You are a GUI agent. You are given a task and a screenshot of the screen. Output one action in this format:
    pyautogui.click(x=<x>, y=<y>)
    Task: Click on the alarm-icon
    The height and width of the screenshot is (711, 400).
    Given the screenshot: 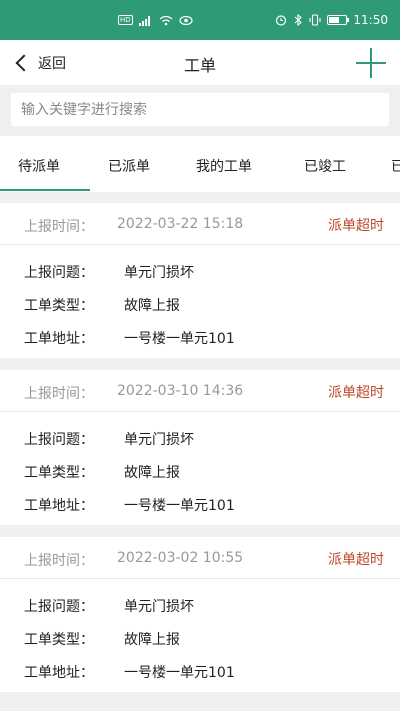 What is the action you would take?
    pyautogui.click(x=281, y=20)
    